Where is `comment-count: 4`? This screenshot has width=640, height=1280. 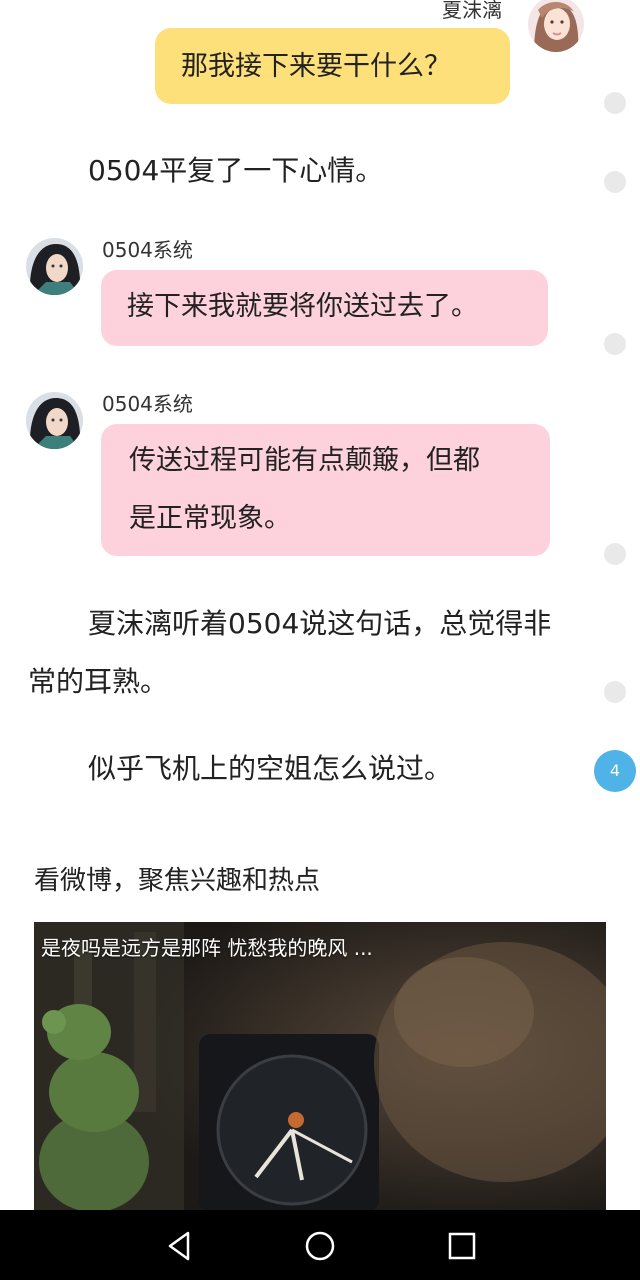
comment-count: 4 is located at coordinates (615, 770).